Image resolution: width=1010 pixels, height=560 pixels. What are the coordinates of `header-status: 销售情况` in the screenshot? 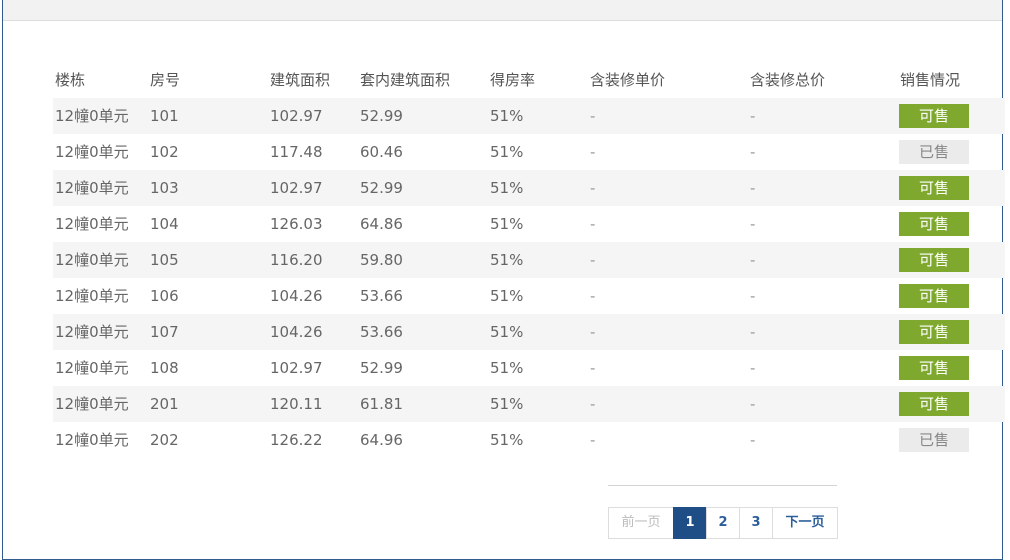 It's located at (930, 80).